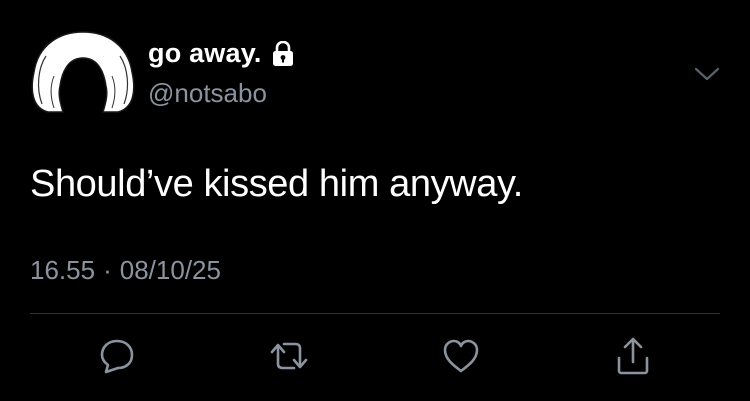  I want to click on reply-icon, so click(117, 356).